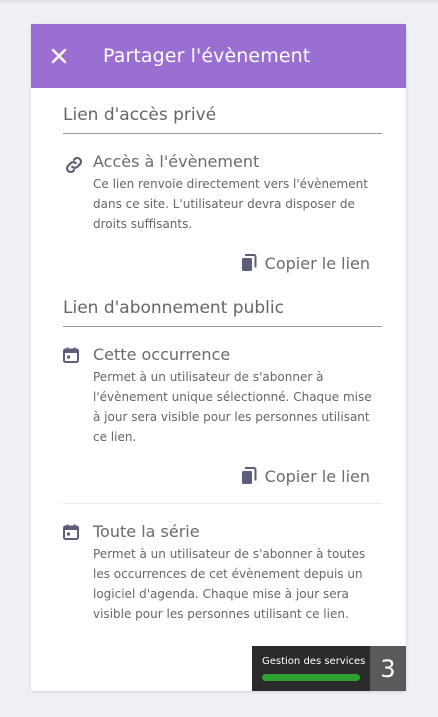 This screenshot has width=438, height=717. I want to click on copy-occurrence-link-label: Copier le lien, so click(317, 476).